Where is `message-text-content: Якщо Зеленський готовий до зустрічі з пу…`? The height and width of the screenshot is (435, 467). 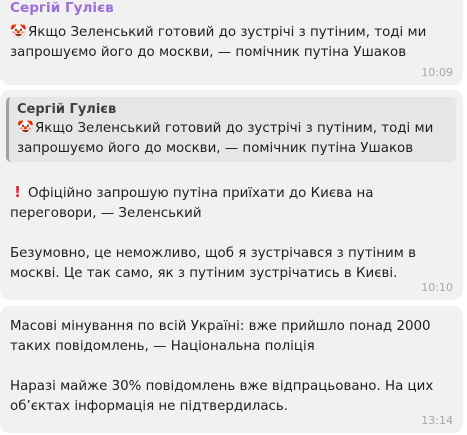
message-text-content: Якщо Зеленський готовий до зустрічі з пу… is located at coordinates (218, 42).